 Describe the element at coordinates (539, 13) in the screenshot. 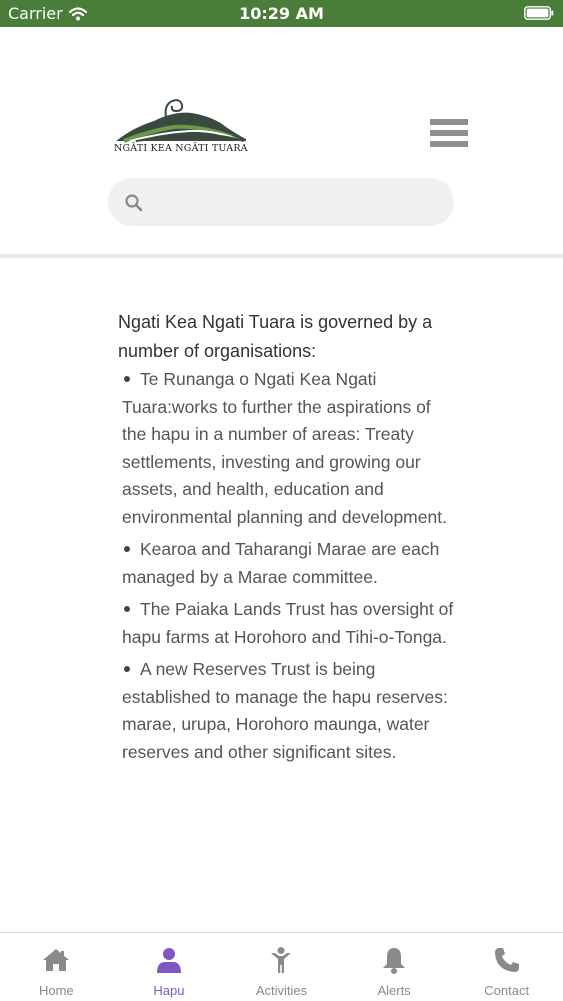

I see `battery-icon` at that location.